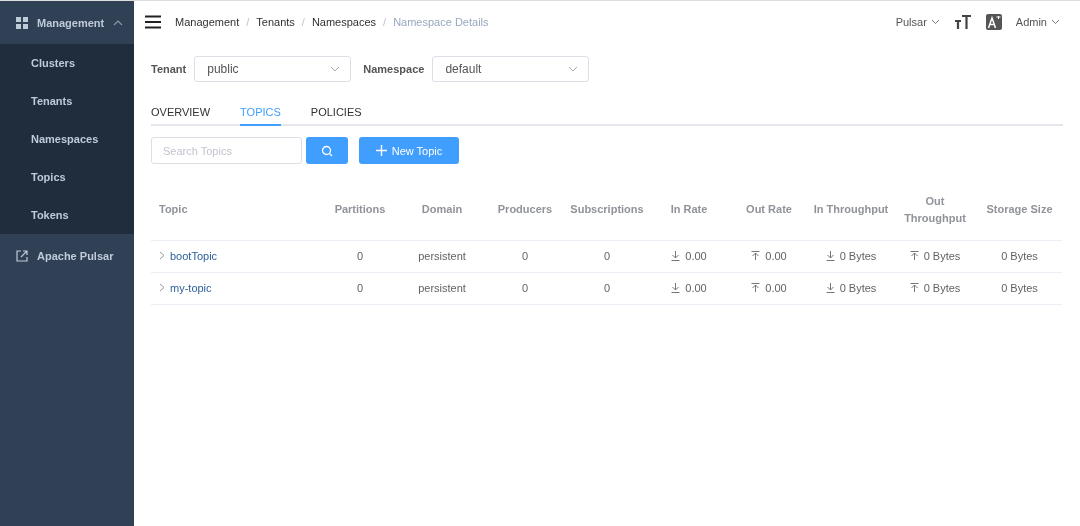 The height and width of the screenshot is (526, 1080). What do you see at coordinates (153, 22) in the screenshot?
I see `menu-icon` at bounding box center [153, 22].